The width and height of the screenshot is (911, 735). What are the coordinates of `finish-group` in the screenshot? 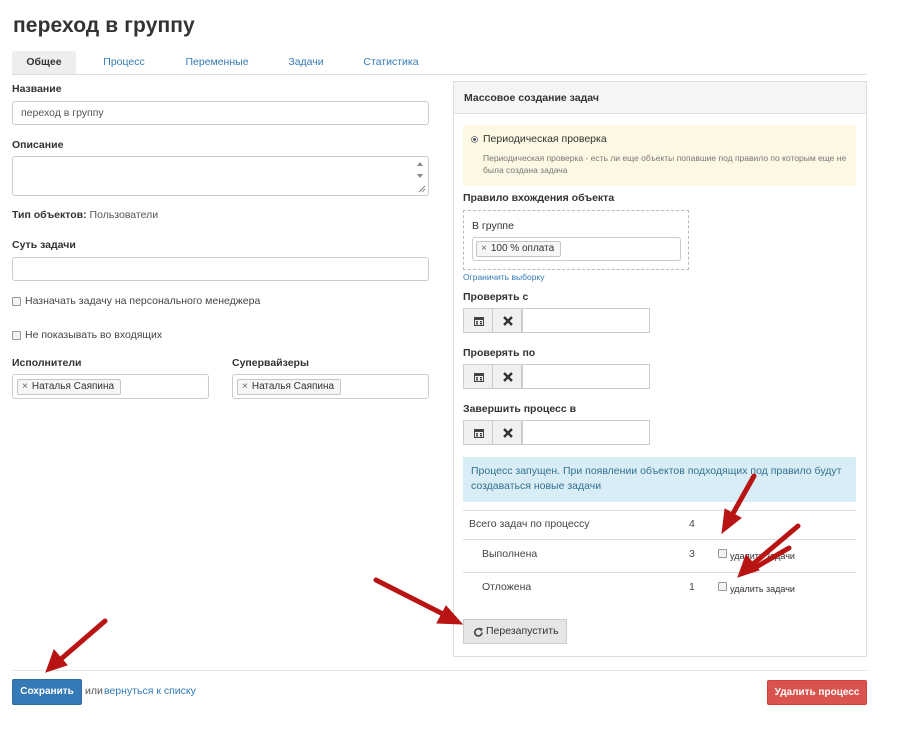 It's located at (557, 432).